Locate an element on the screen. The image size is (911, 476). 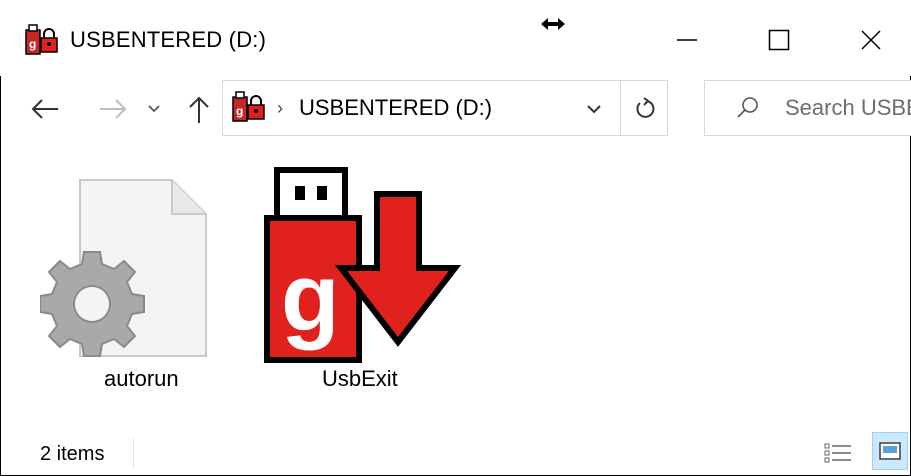
minimize-button is located at coordinates (687, 40).